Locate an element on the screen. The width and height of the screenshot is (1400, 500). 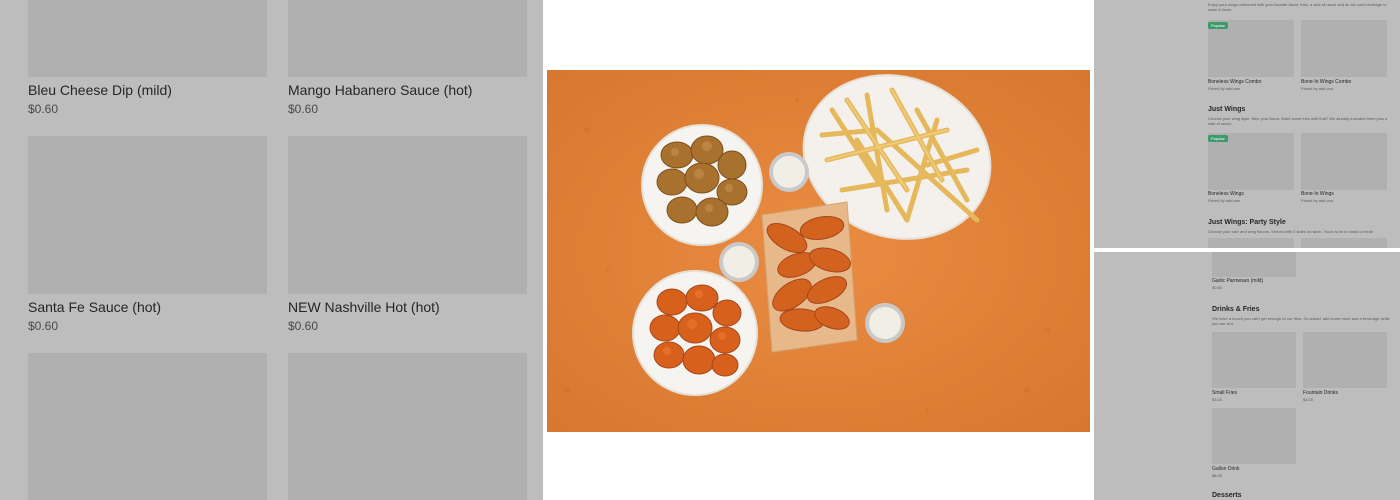
item-price: $8.00 is located at coordinates (1217, 475).